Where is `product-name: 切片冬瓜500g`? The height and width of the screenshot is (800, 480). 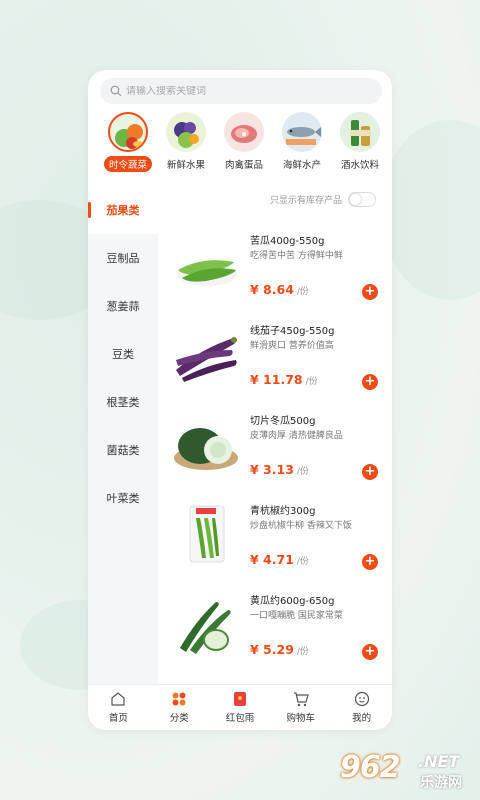 product-name: 切片冬瓜500g is located at coordinates (283, 421).